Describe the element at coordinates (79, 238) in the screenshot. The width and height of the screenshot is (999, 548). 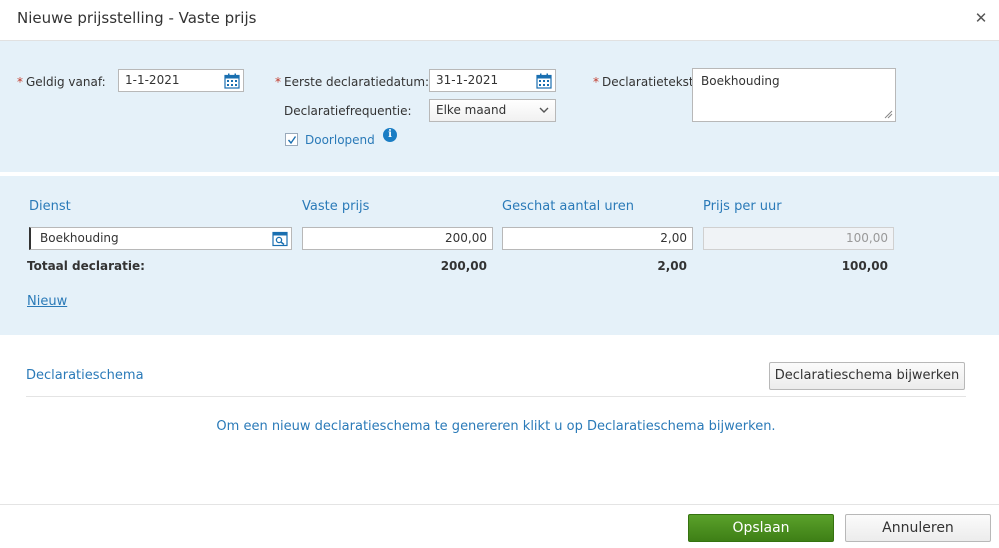
I see `dienst-value: Boekhouding` at that location.